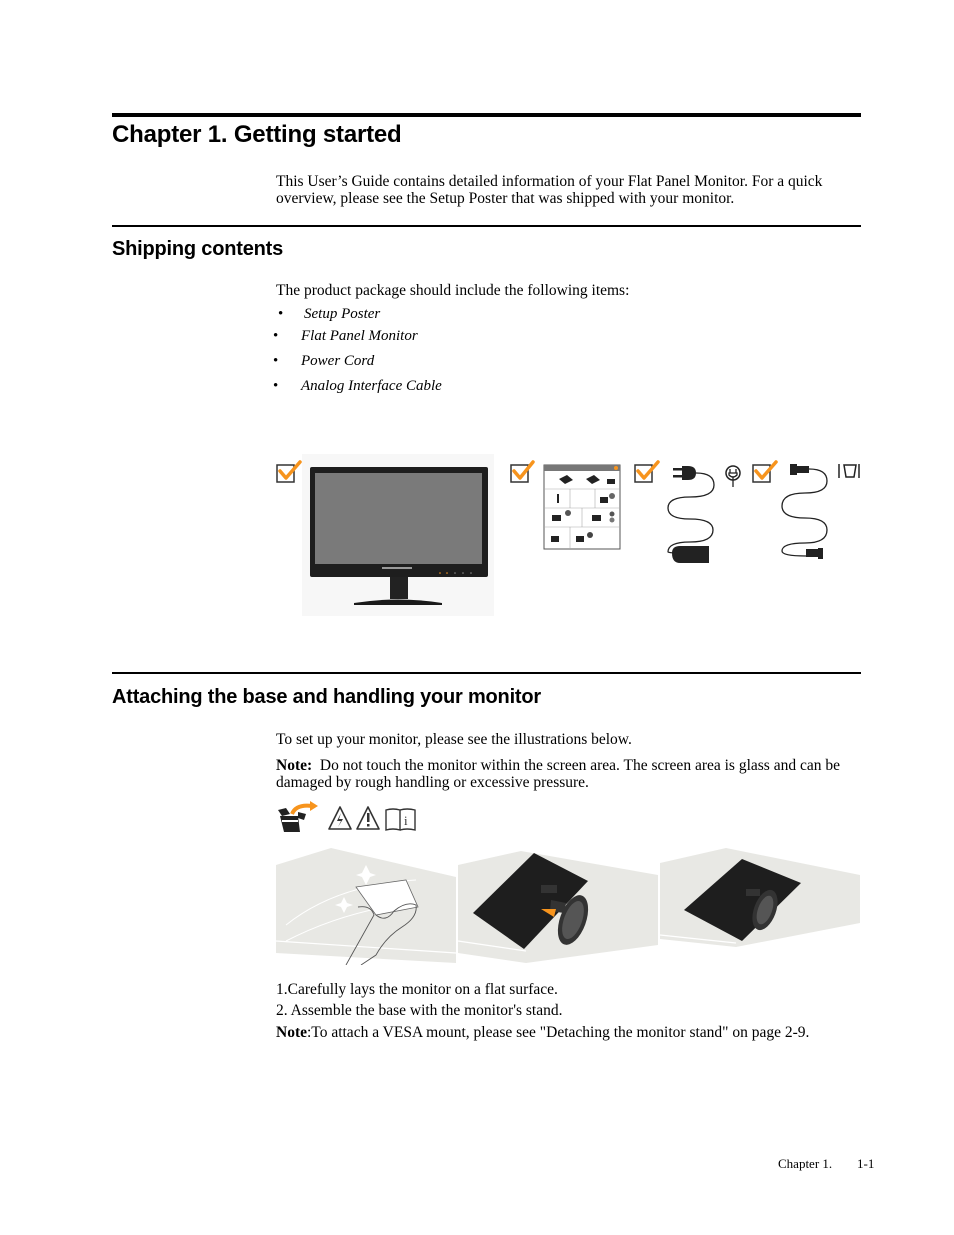  What do you see at coordinates (398, 535) in the screenshot?
I see `monitor-image` at bounding box center [398, 535].